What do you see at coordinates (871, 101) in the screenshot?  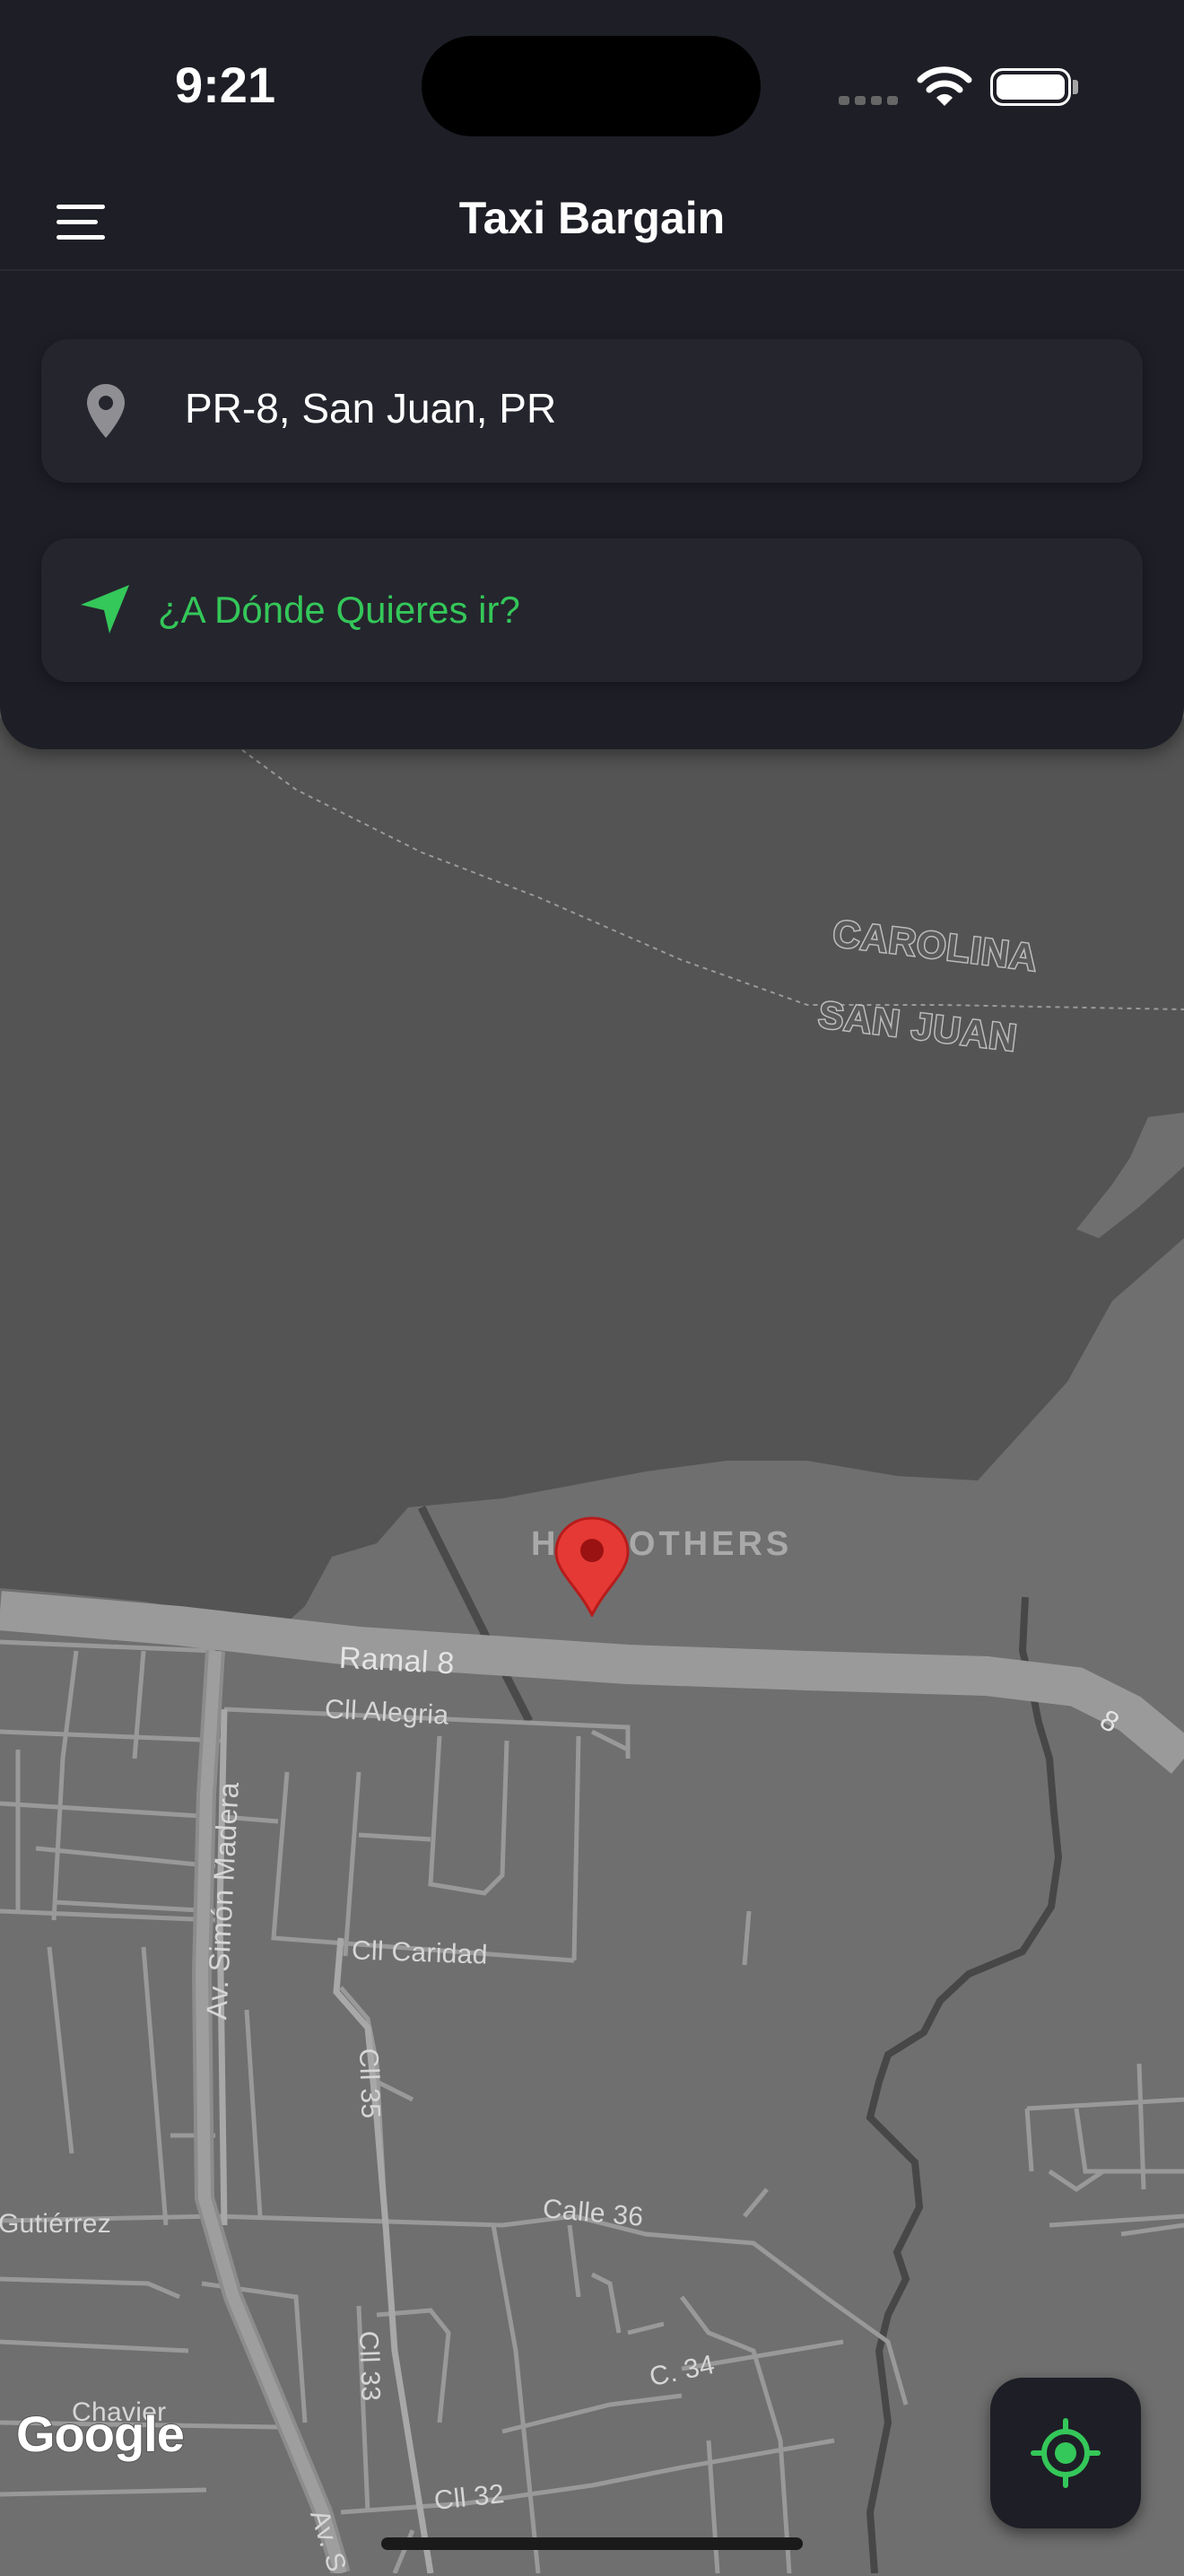 I see `cellular-signal-icon` at bounding box center [871, 101].